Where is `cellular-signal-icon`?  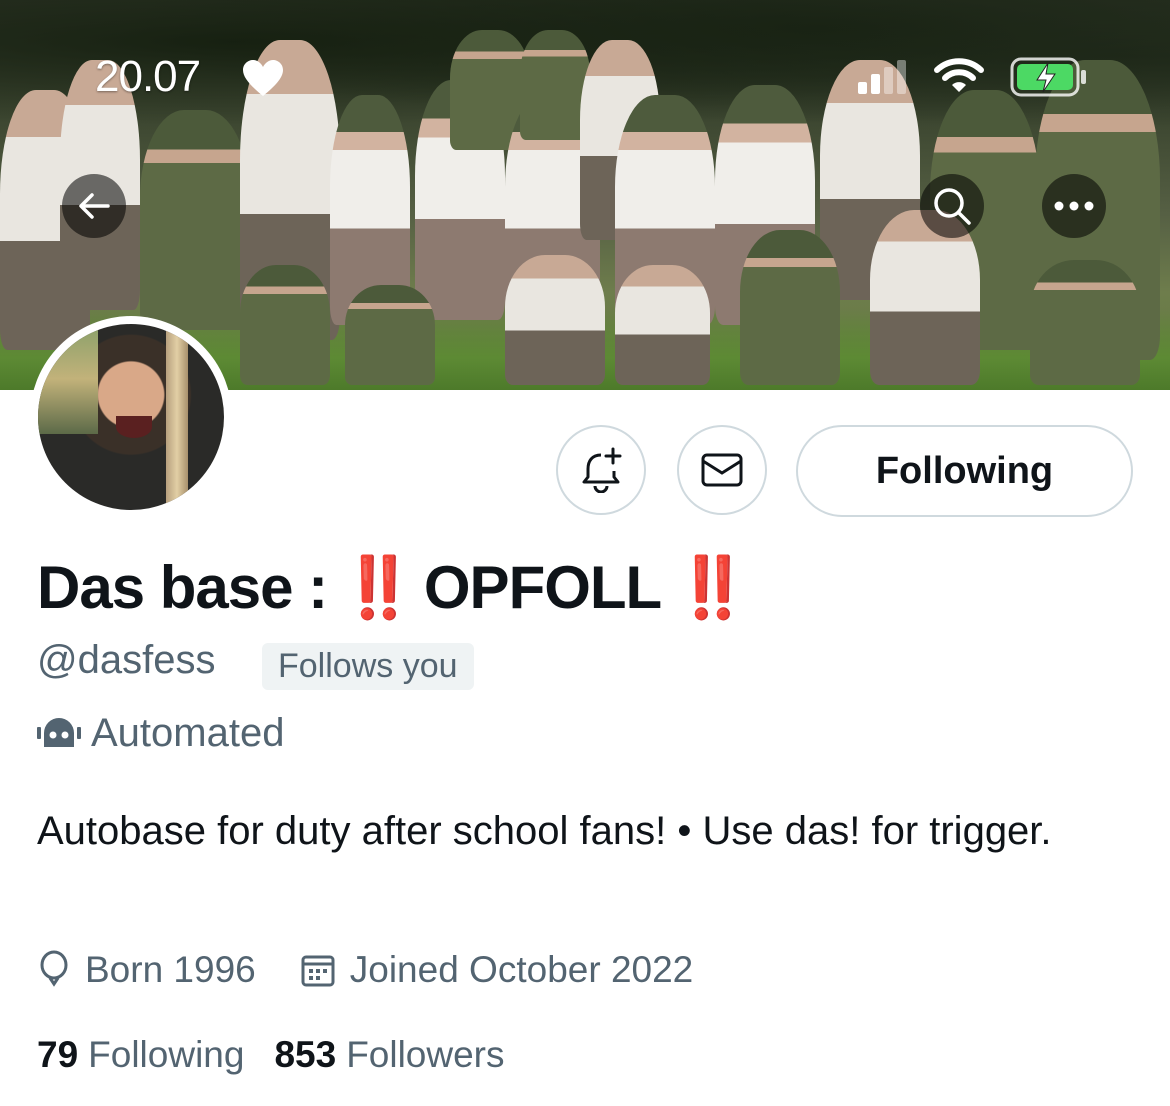
cellular-signal-icon is located at coordinates (882, 77).